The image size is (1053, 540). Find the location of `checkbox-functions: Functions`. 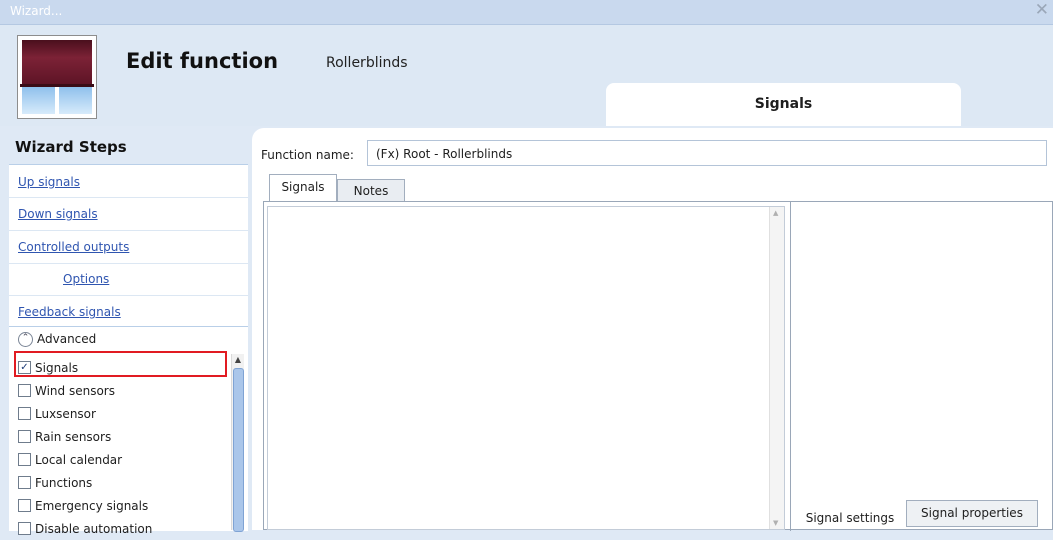

checkbox-functions: Functions is located at coordinates (55, 485).